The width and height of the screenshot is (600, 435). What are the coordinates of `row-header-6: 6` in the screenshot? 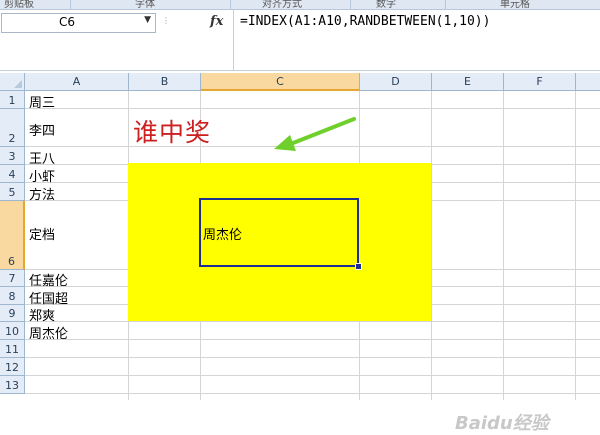 It's located at (12, 235).